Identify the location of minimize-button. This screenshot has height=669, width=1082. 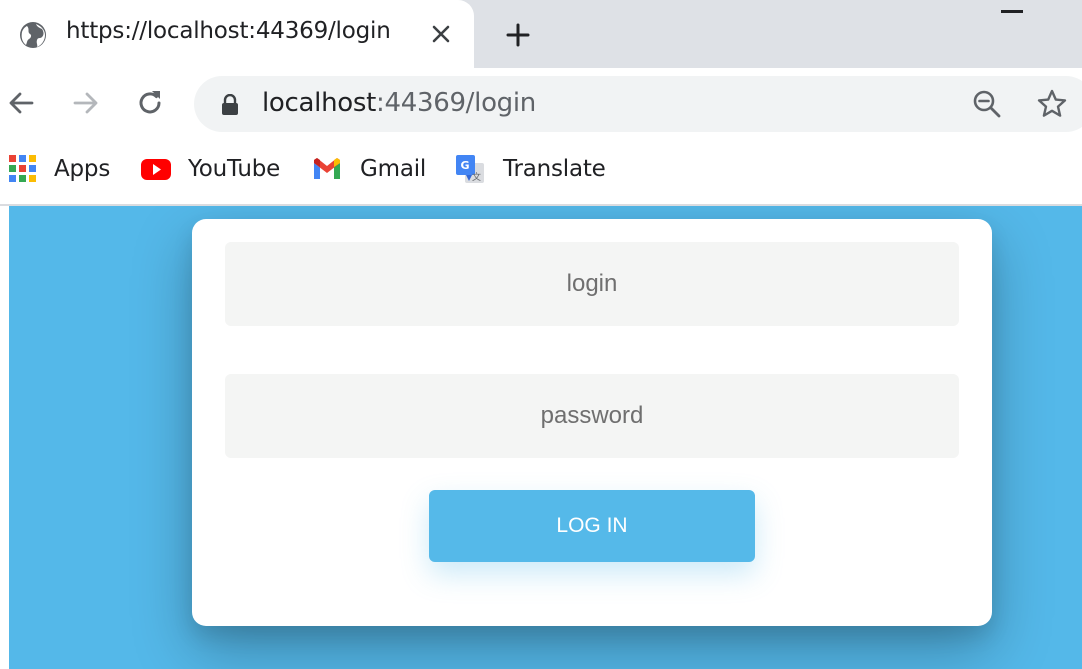
(1012, 11).